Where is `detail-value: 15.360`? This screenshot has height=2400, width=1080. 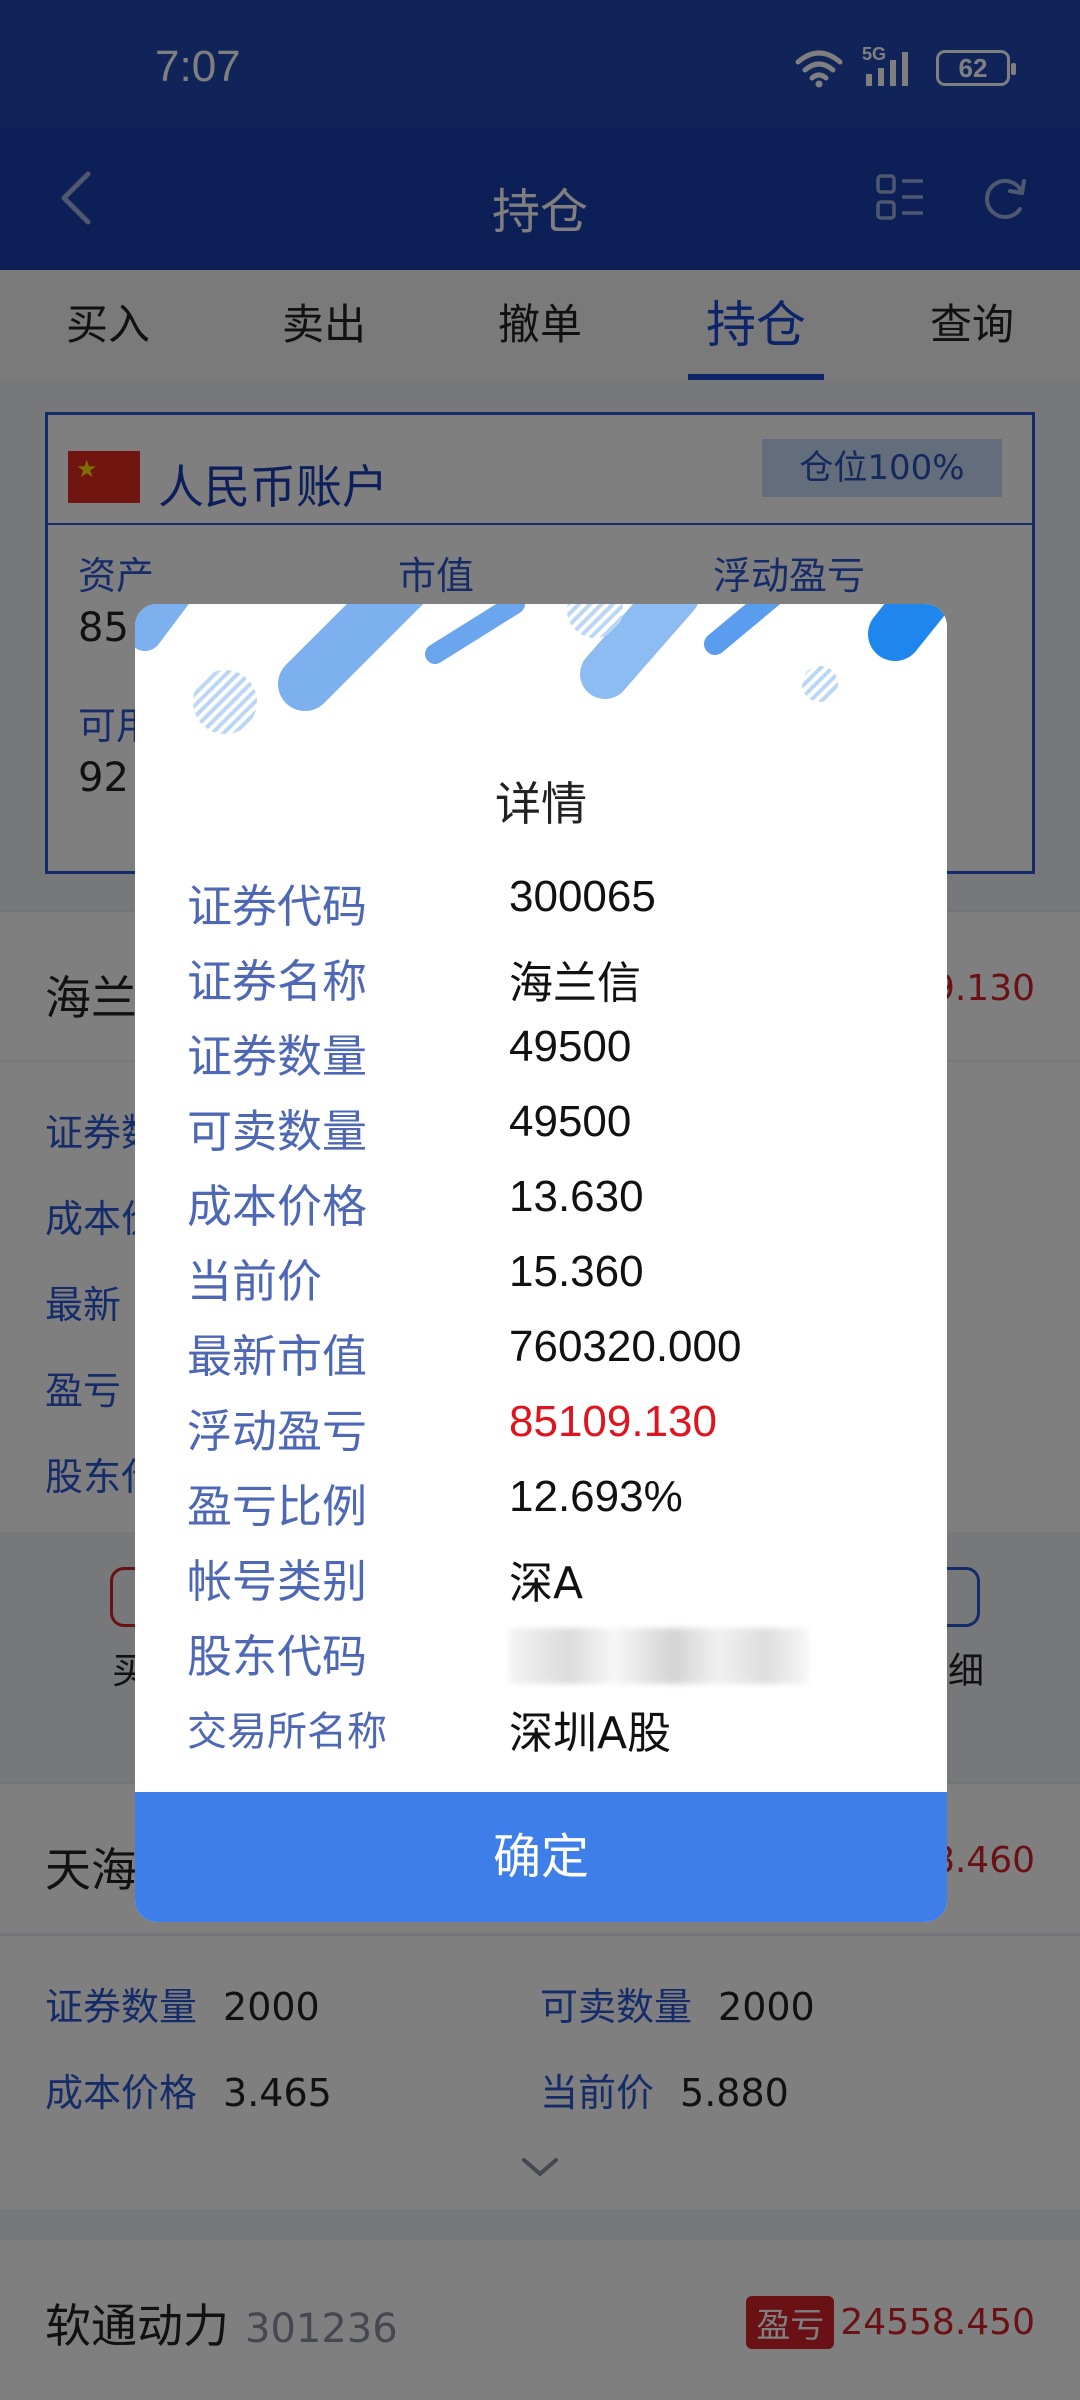
detail-value: 15.360 is located at coordinates (576, 1271).